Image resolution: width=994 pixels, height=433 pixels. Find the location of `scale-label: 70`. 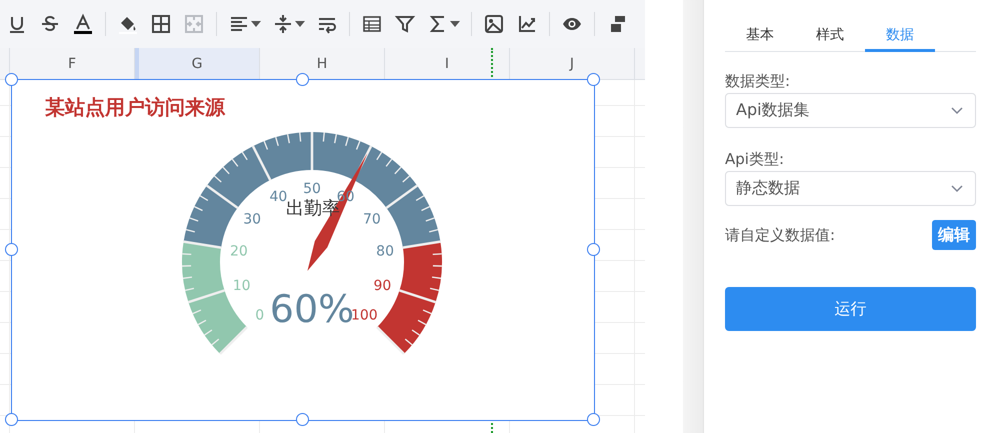

scale-label: 70 is located at coordinates (371, 220).